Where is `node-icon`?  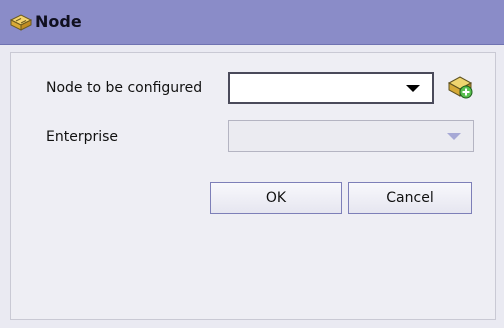
node-icon is located at coordinates (21, 22).